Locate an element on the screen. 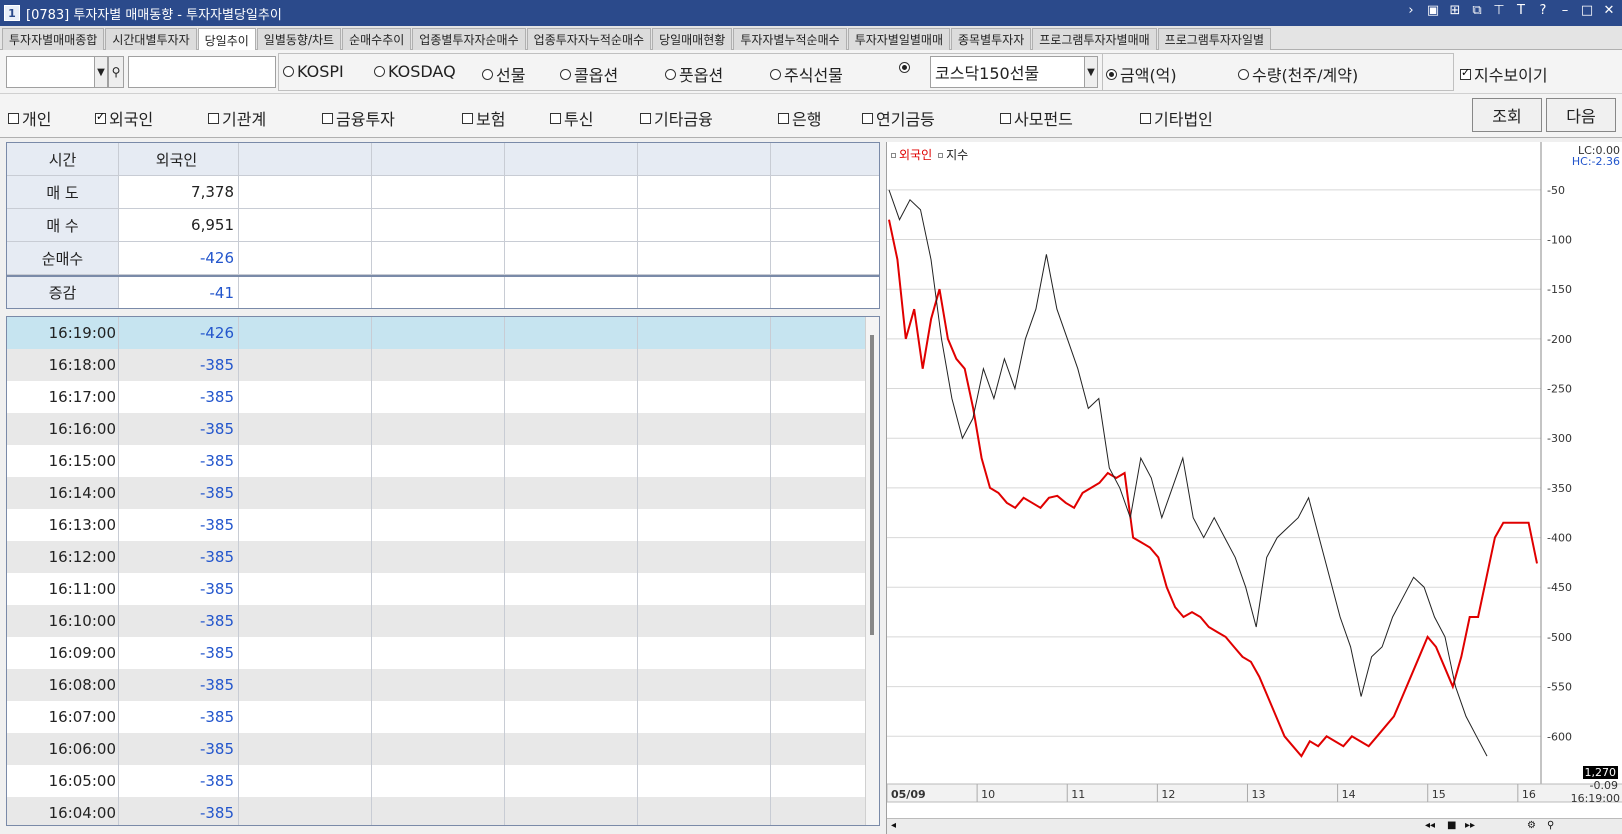  check-investment-trust: 투신 is located at coordinates (571, 118).